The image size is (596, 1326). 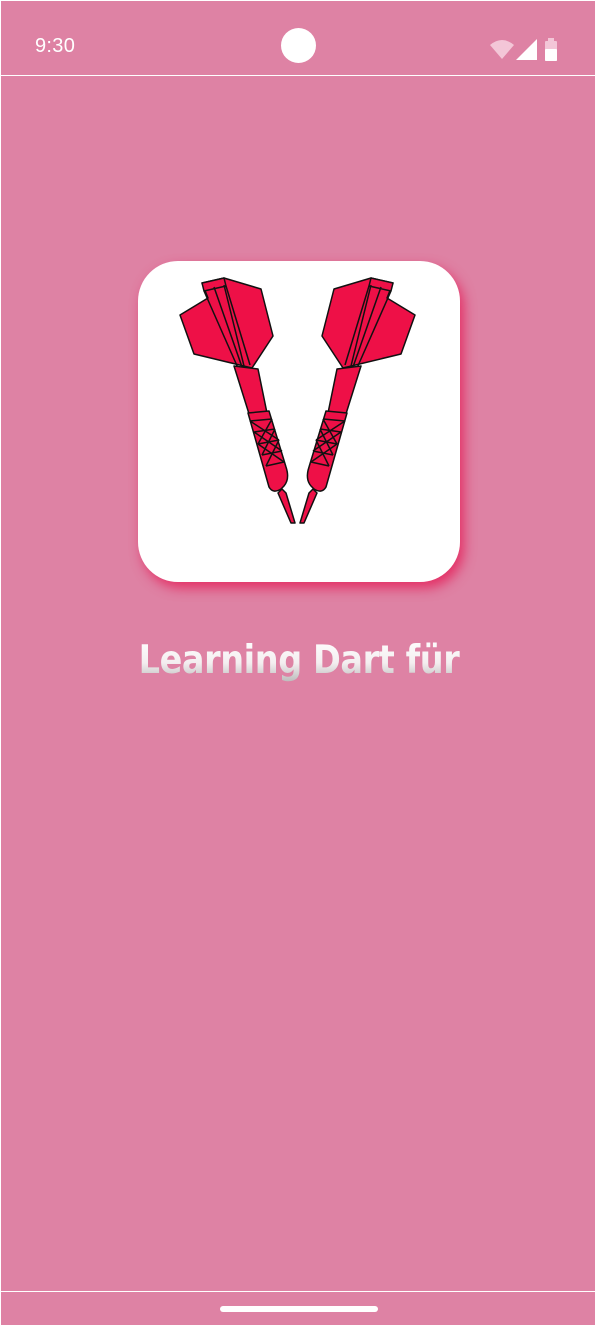 I want to click on status-icons, so click(x=526, y=50).